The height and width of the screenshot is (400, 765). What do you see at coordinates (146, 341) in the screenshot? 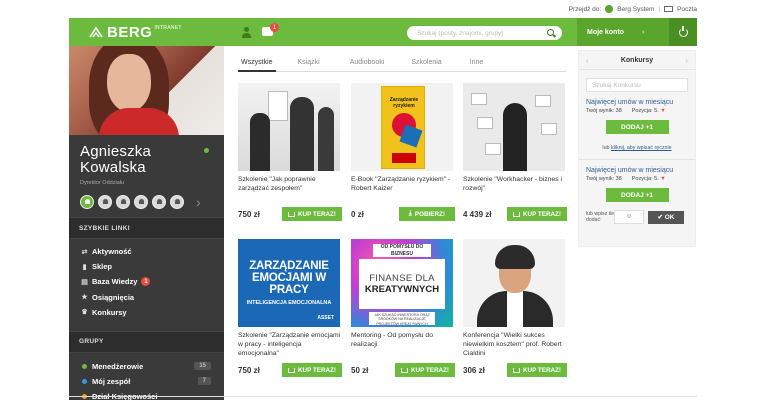
I see `groups-heading: GRUPY` at bounding box center [146, 341].